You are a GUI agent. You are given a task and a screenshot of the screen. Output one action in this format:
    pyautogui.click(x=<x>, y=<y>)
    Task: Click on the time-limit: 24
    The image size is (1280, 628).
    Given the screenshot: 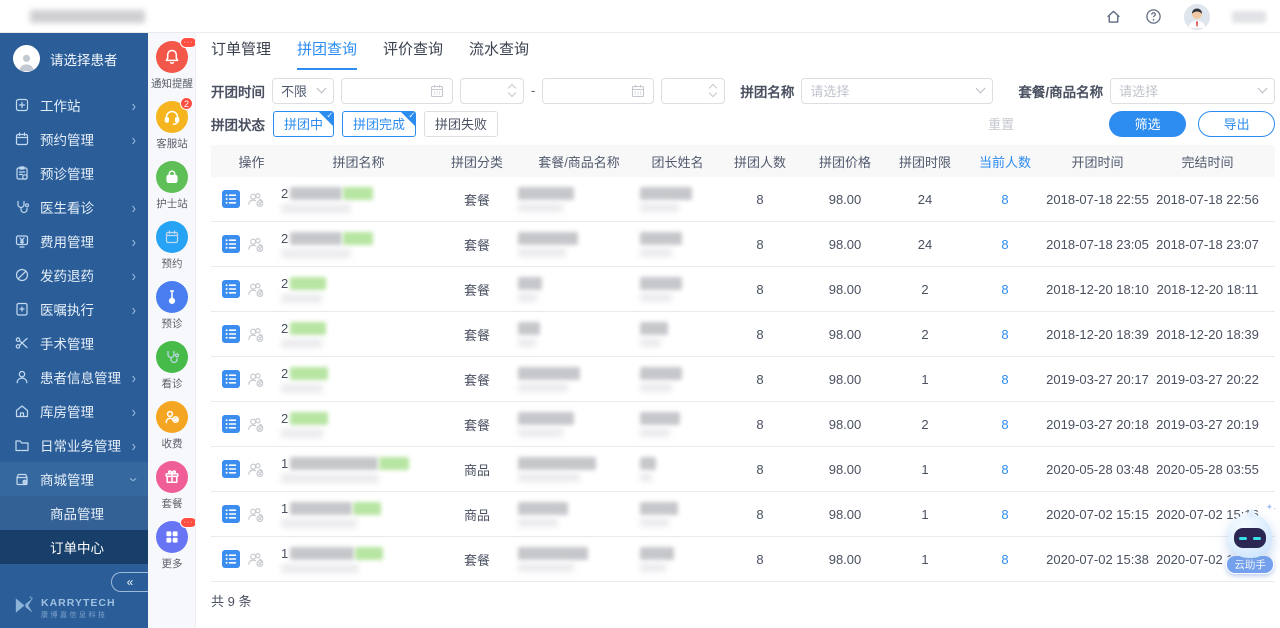 What is the action you would take?
    pyautogui.click(x=925, y=199)
    